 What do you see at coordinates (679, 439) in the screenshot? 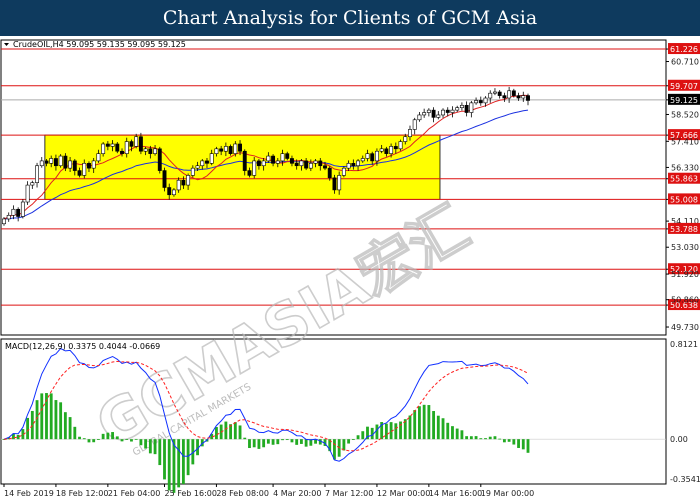
I see `indicator-y-tick-label: 0.00` at bounding box center [679, 439].